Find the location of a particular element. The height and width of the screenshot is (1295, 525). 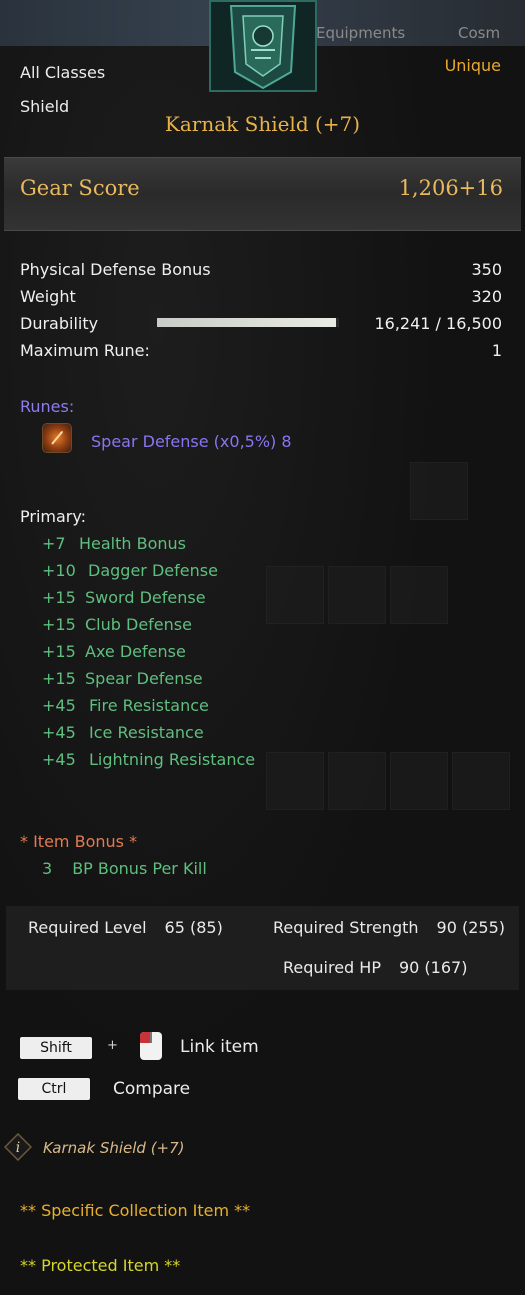

link-item-hint: Link item is located at coordinates (219, 1047).